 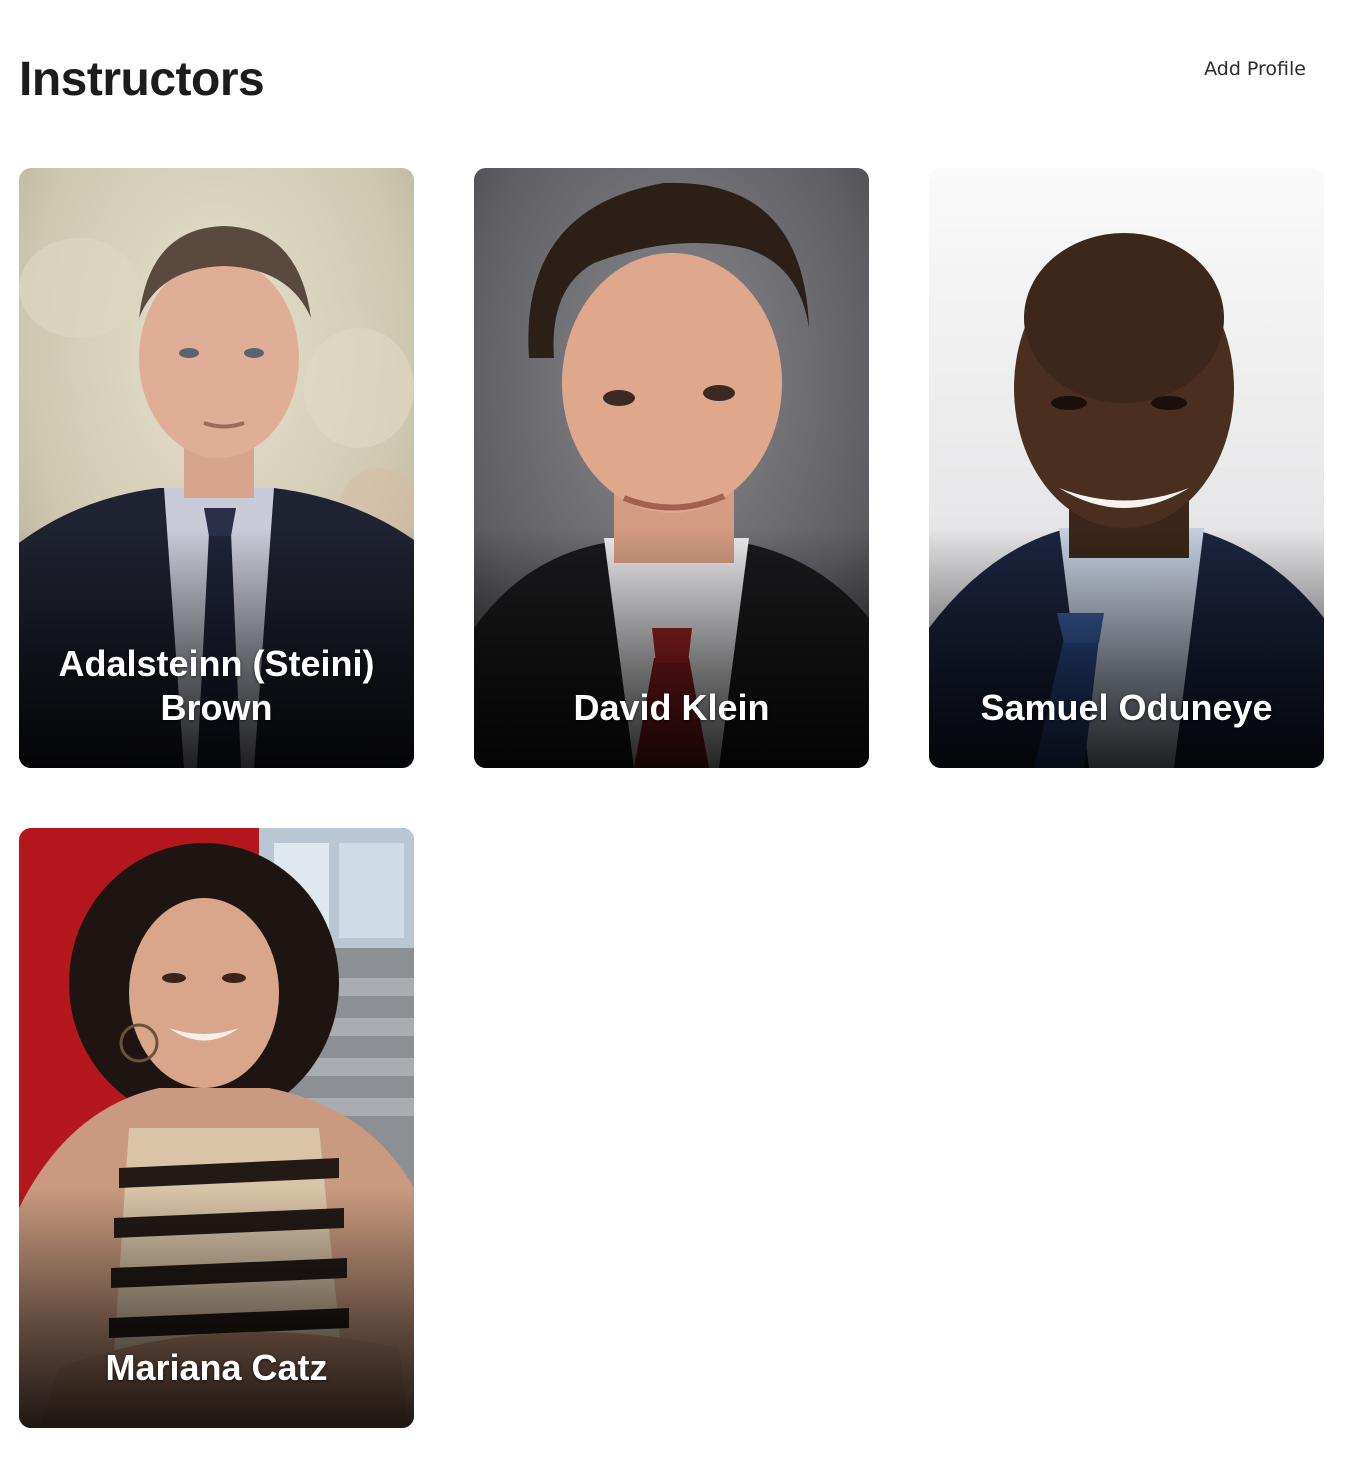 What do you see at coordinates (216, 468) in the screenshot?
I see `instructor-card-adalsteinn-brown: Adalsteinn (Steini) Brown` at bounding box center [216, 468].